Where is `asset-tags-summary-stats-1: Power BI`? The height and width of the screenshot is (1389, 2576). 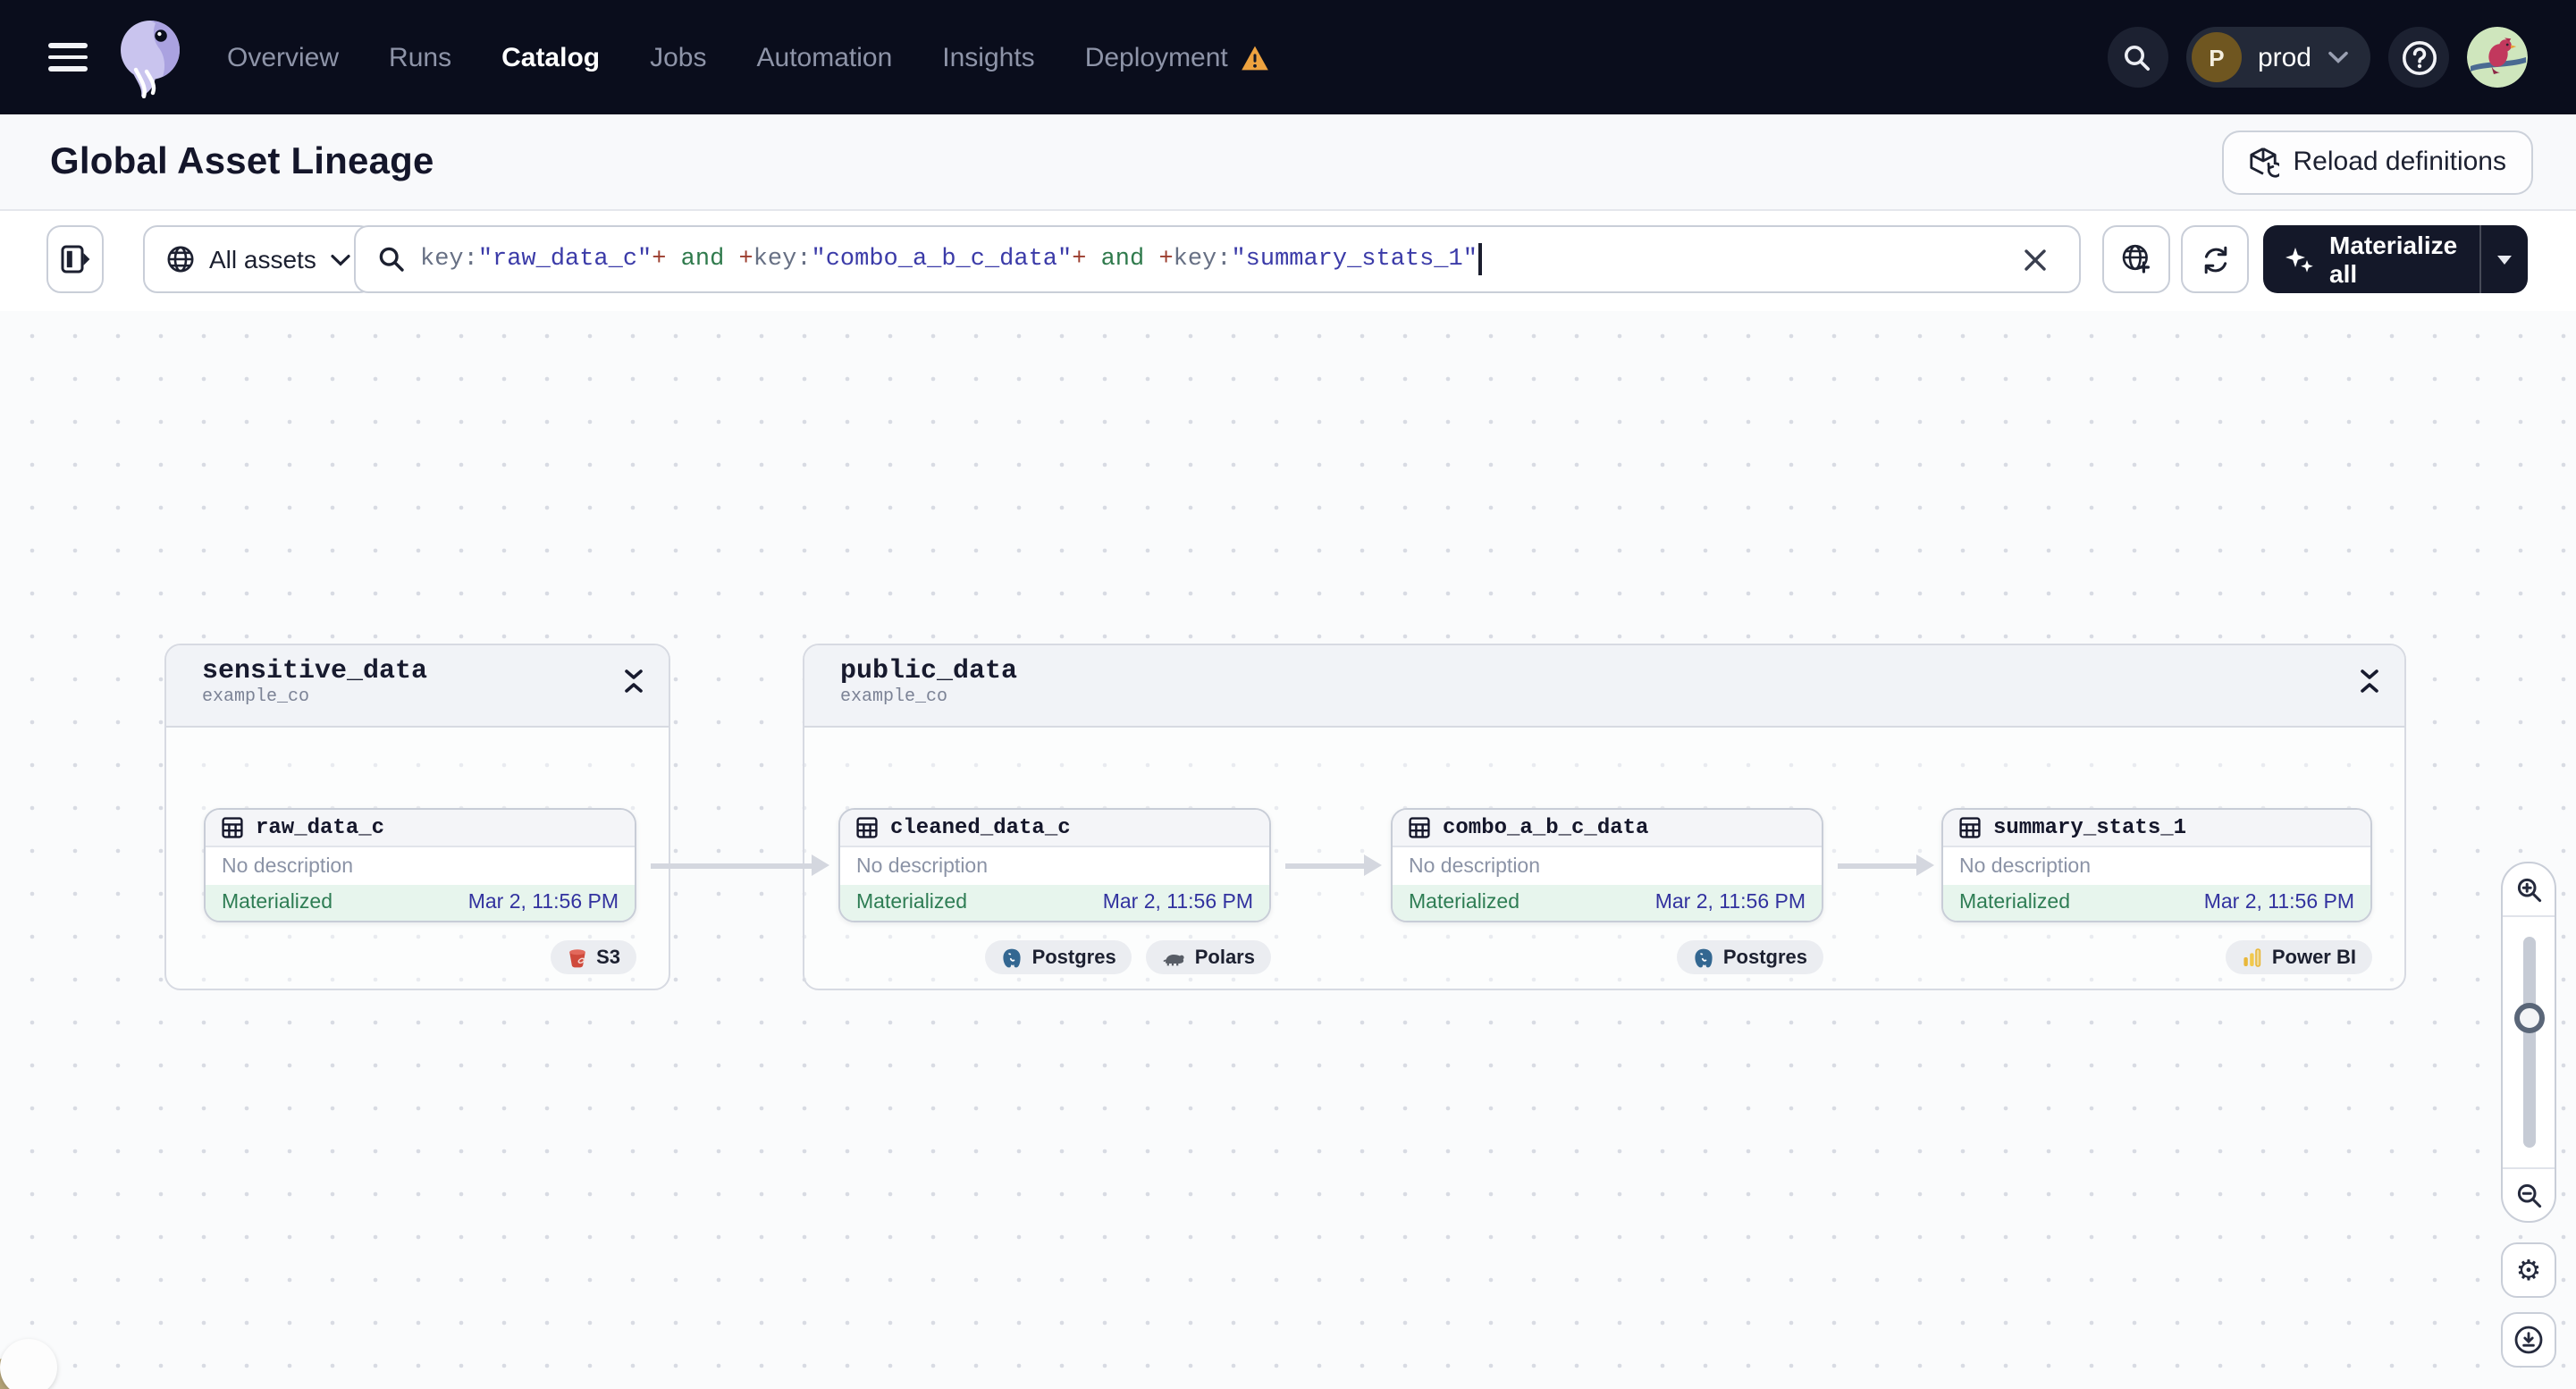
asset-tags-summary-stats-1: Power BI is located at coordinates (2299, 957).